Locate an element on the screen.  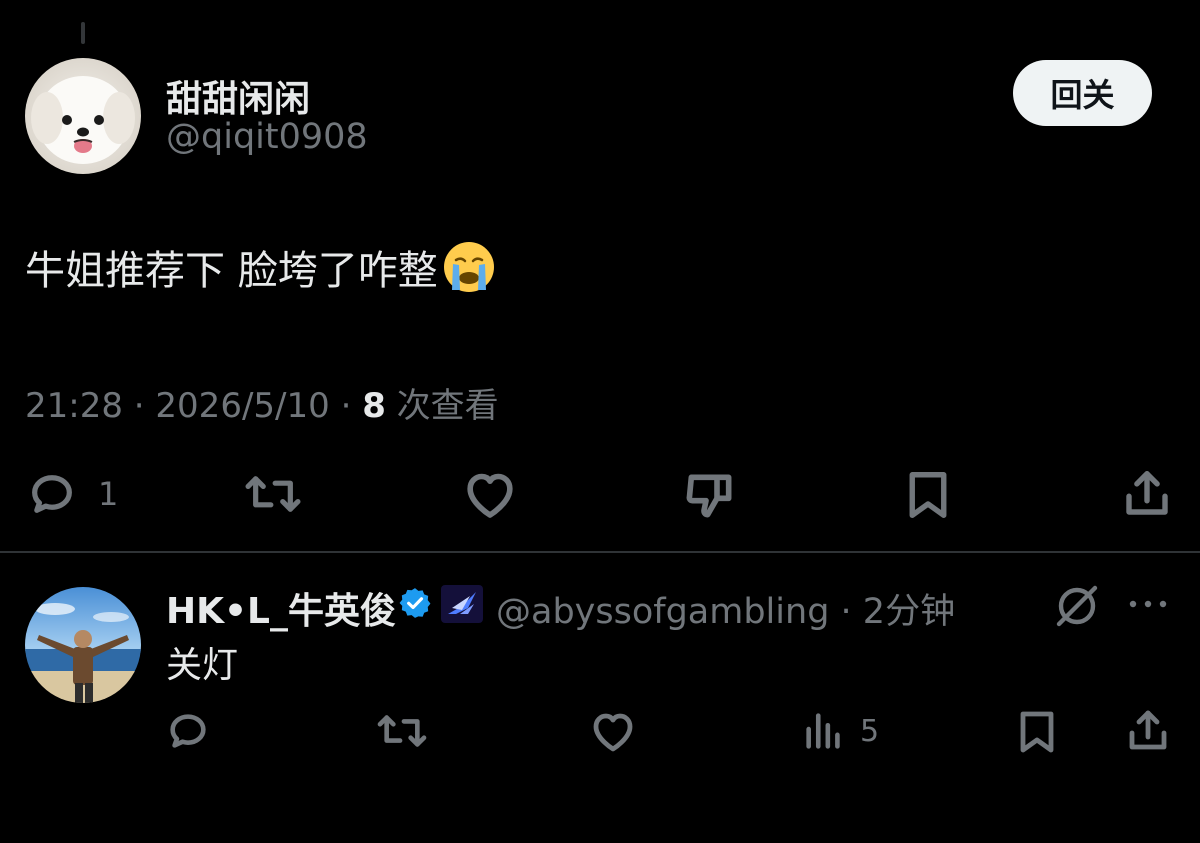
beach-avatar-image is located at coordinates (83, 645).